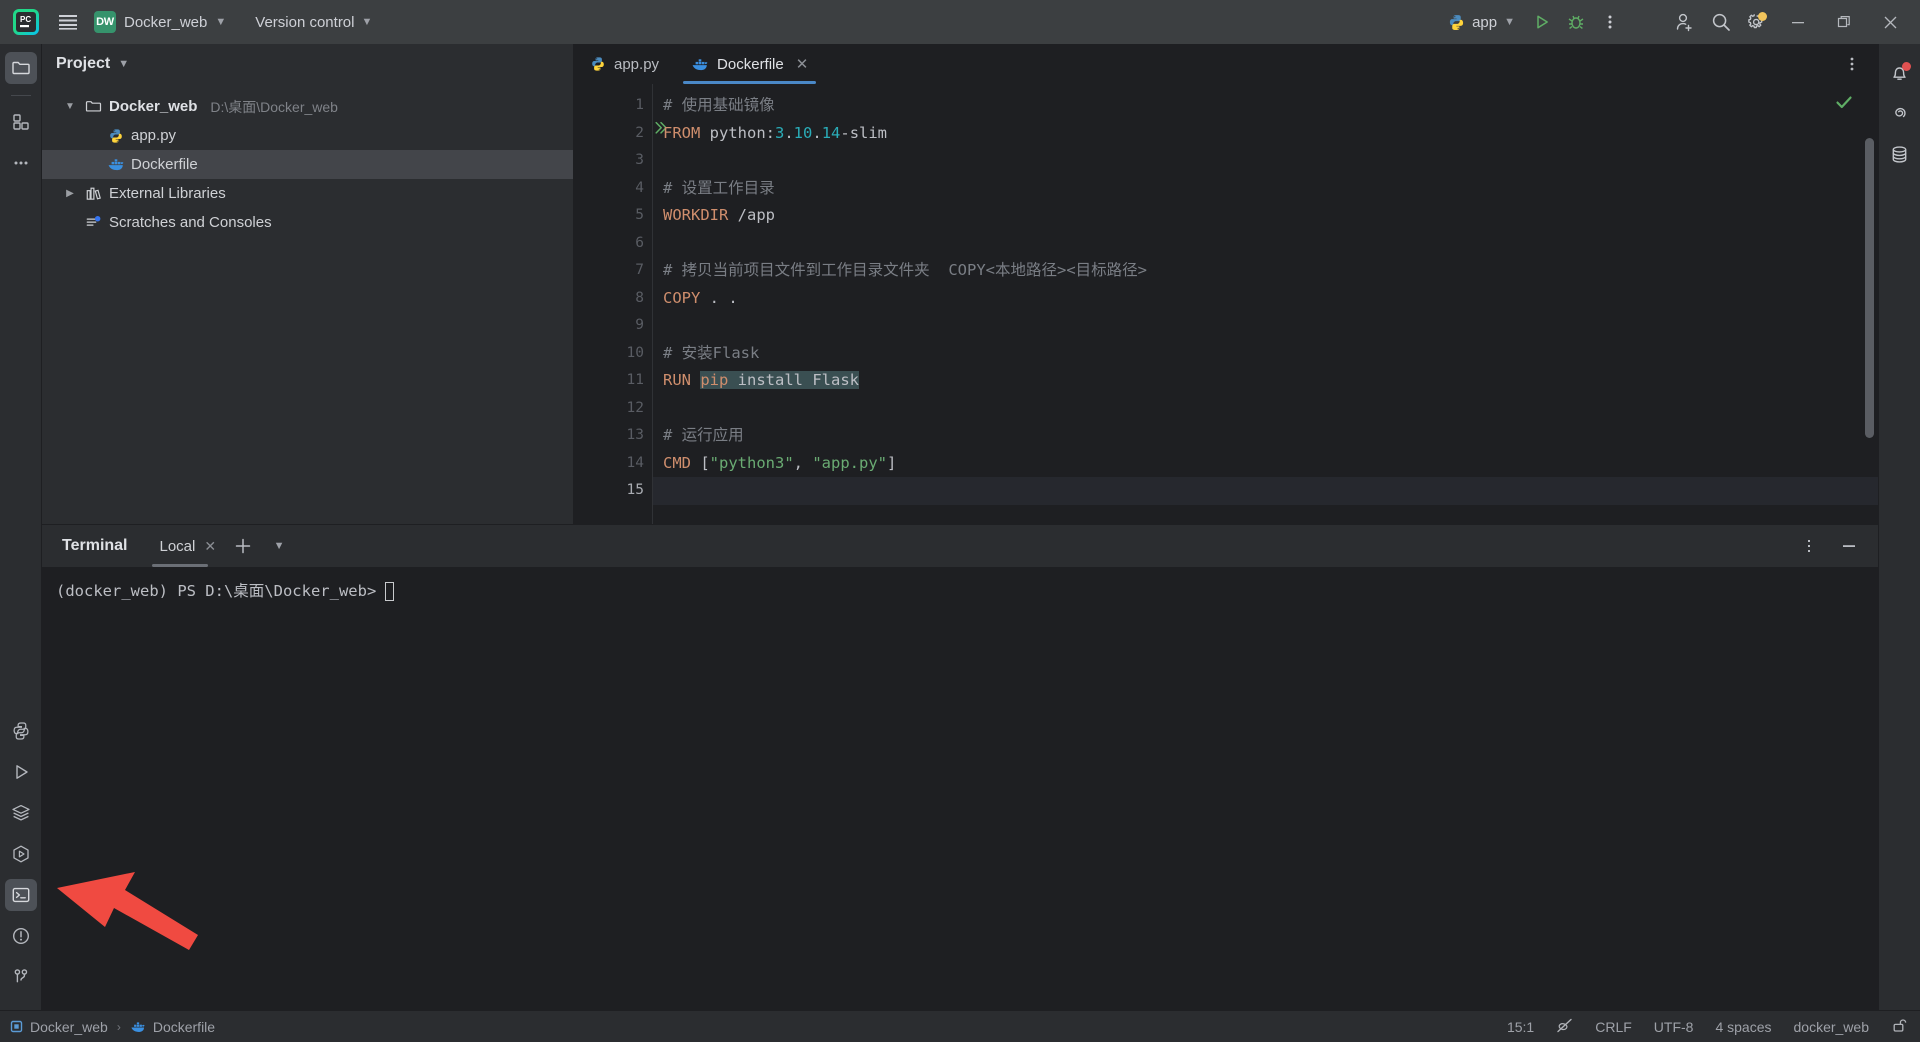  I want to click on editor-vertical-scrollbar, so click(1869, 288).